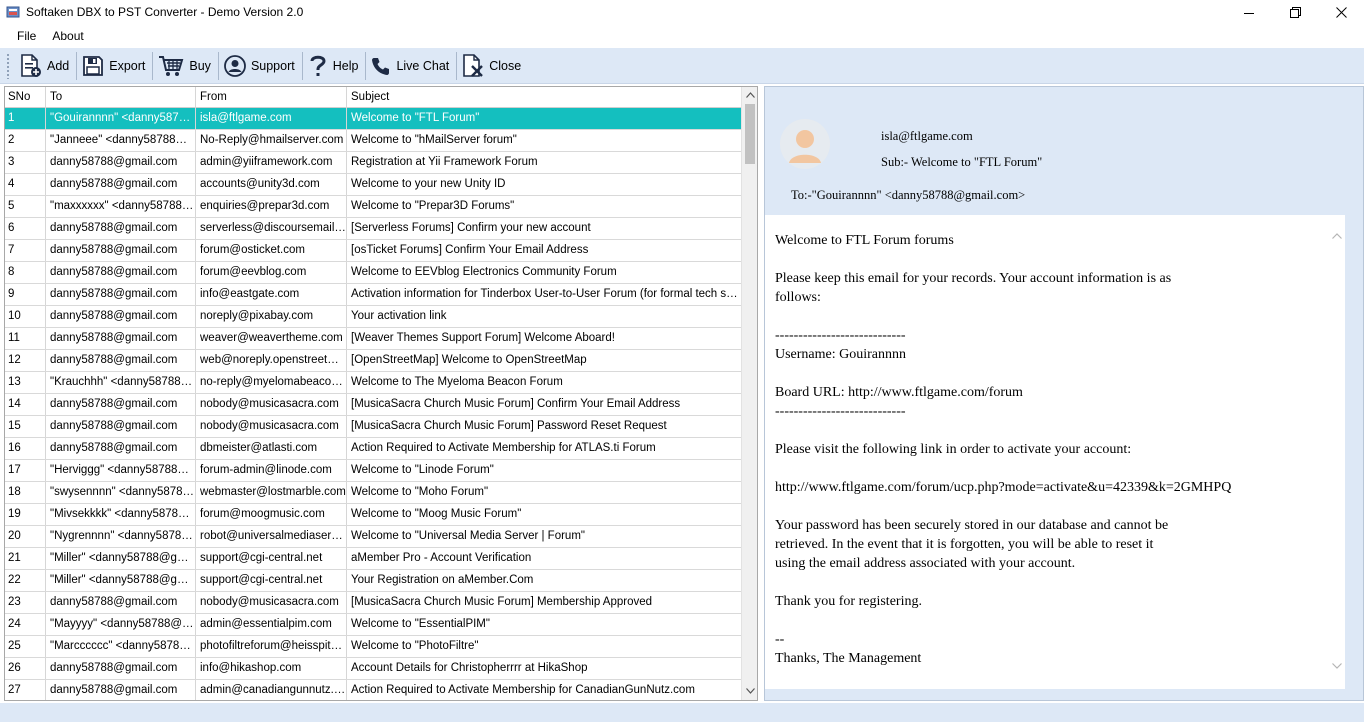 The height and width of the screenshot is (722, 1364). What do you see at coordinates (25, 360) in the screenshot?
I see `cell-sno: 12` at bounding box center [25, 360].